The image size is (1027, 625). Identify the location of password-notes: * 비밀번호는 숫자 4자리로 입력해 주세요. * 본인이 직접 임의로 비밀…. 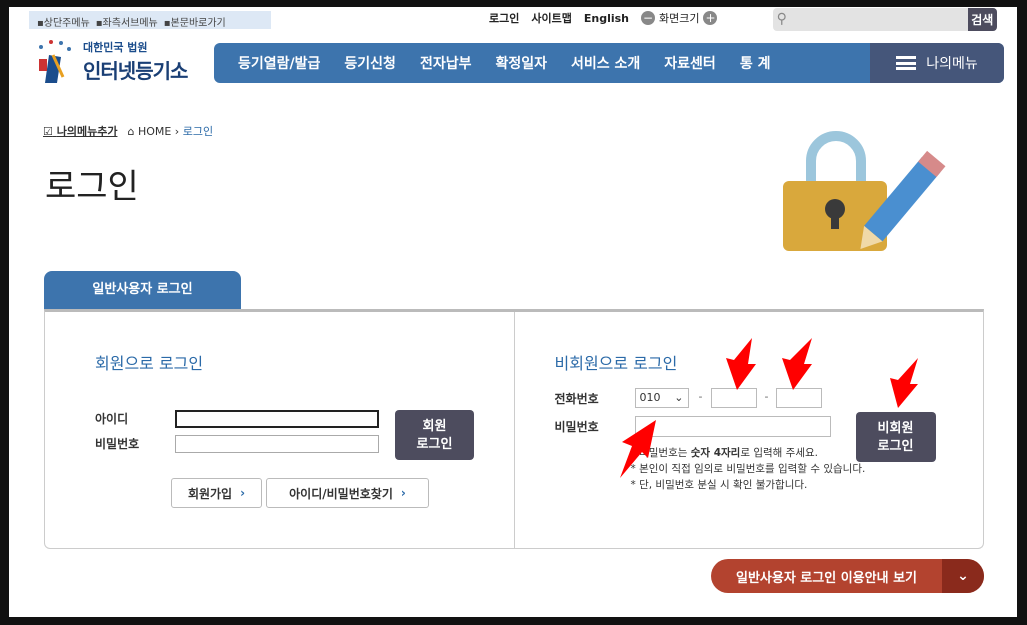
(748, 469).